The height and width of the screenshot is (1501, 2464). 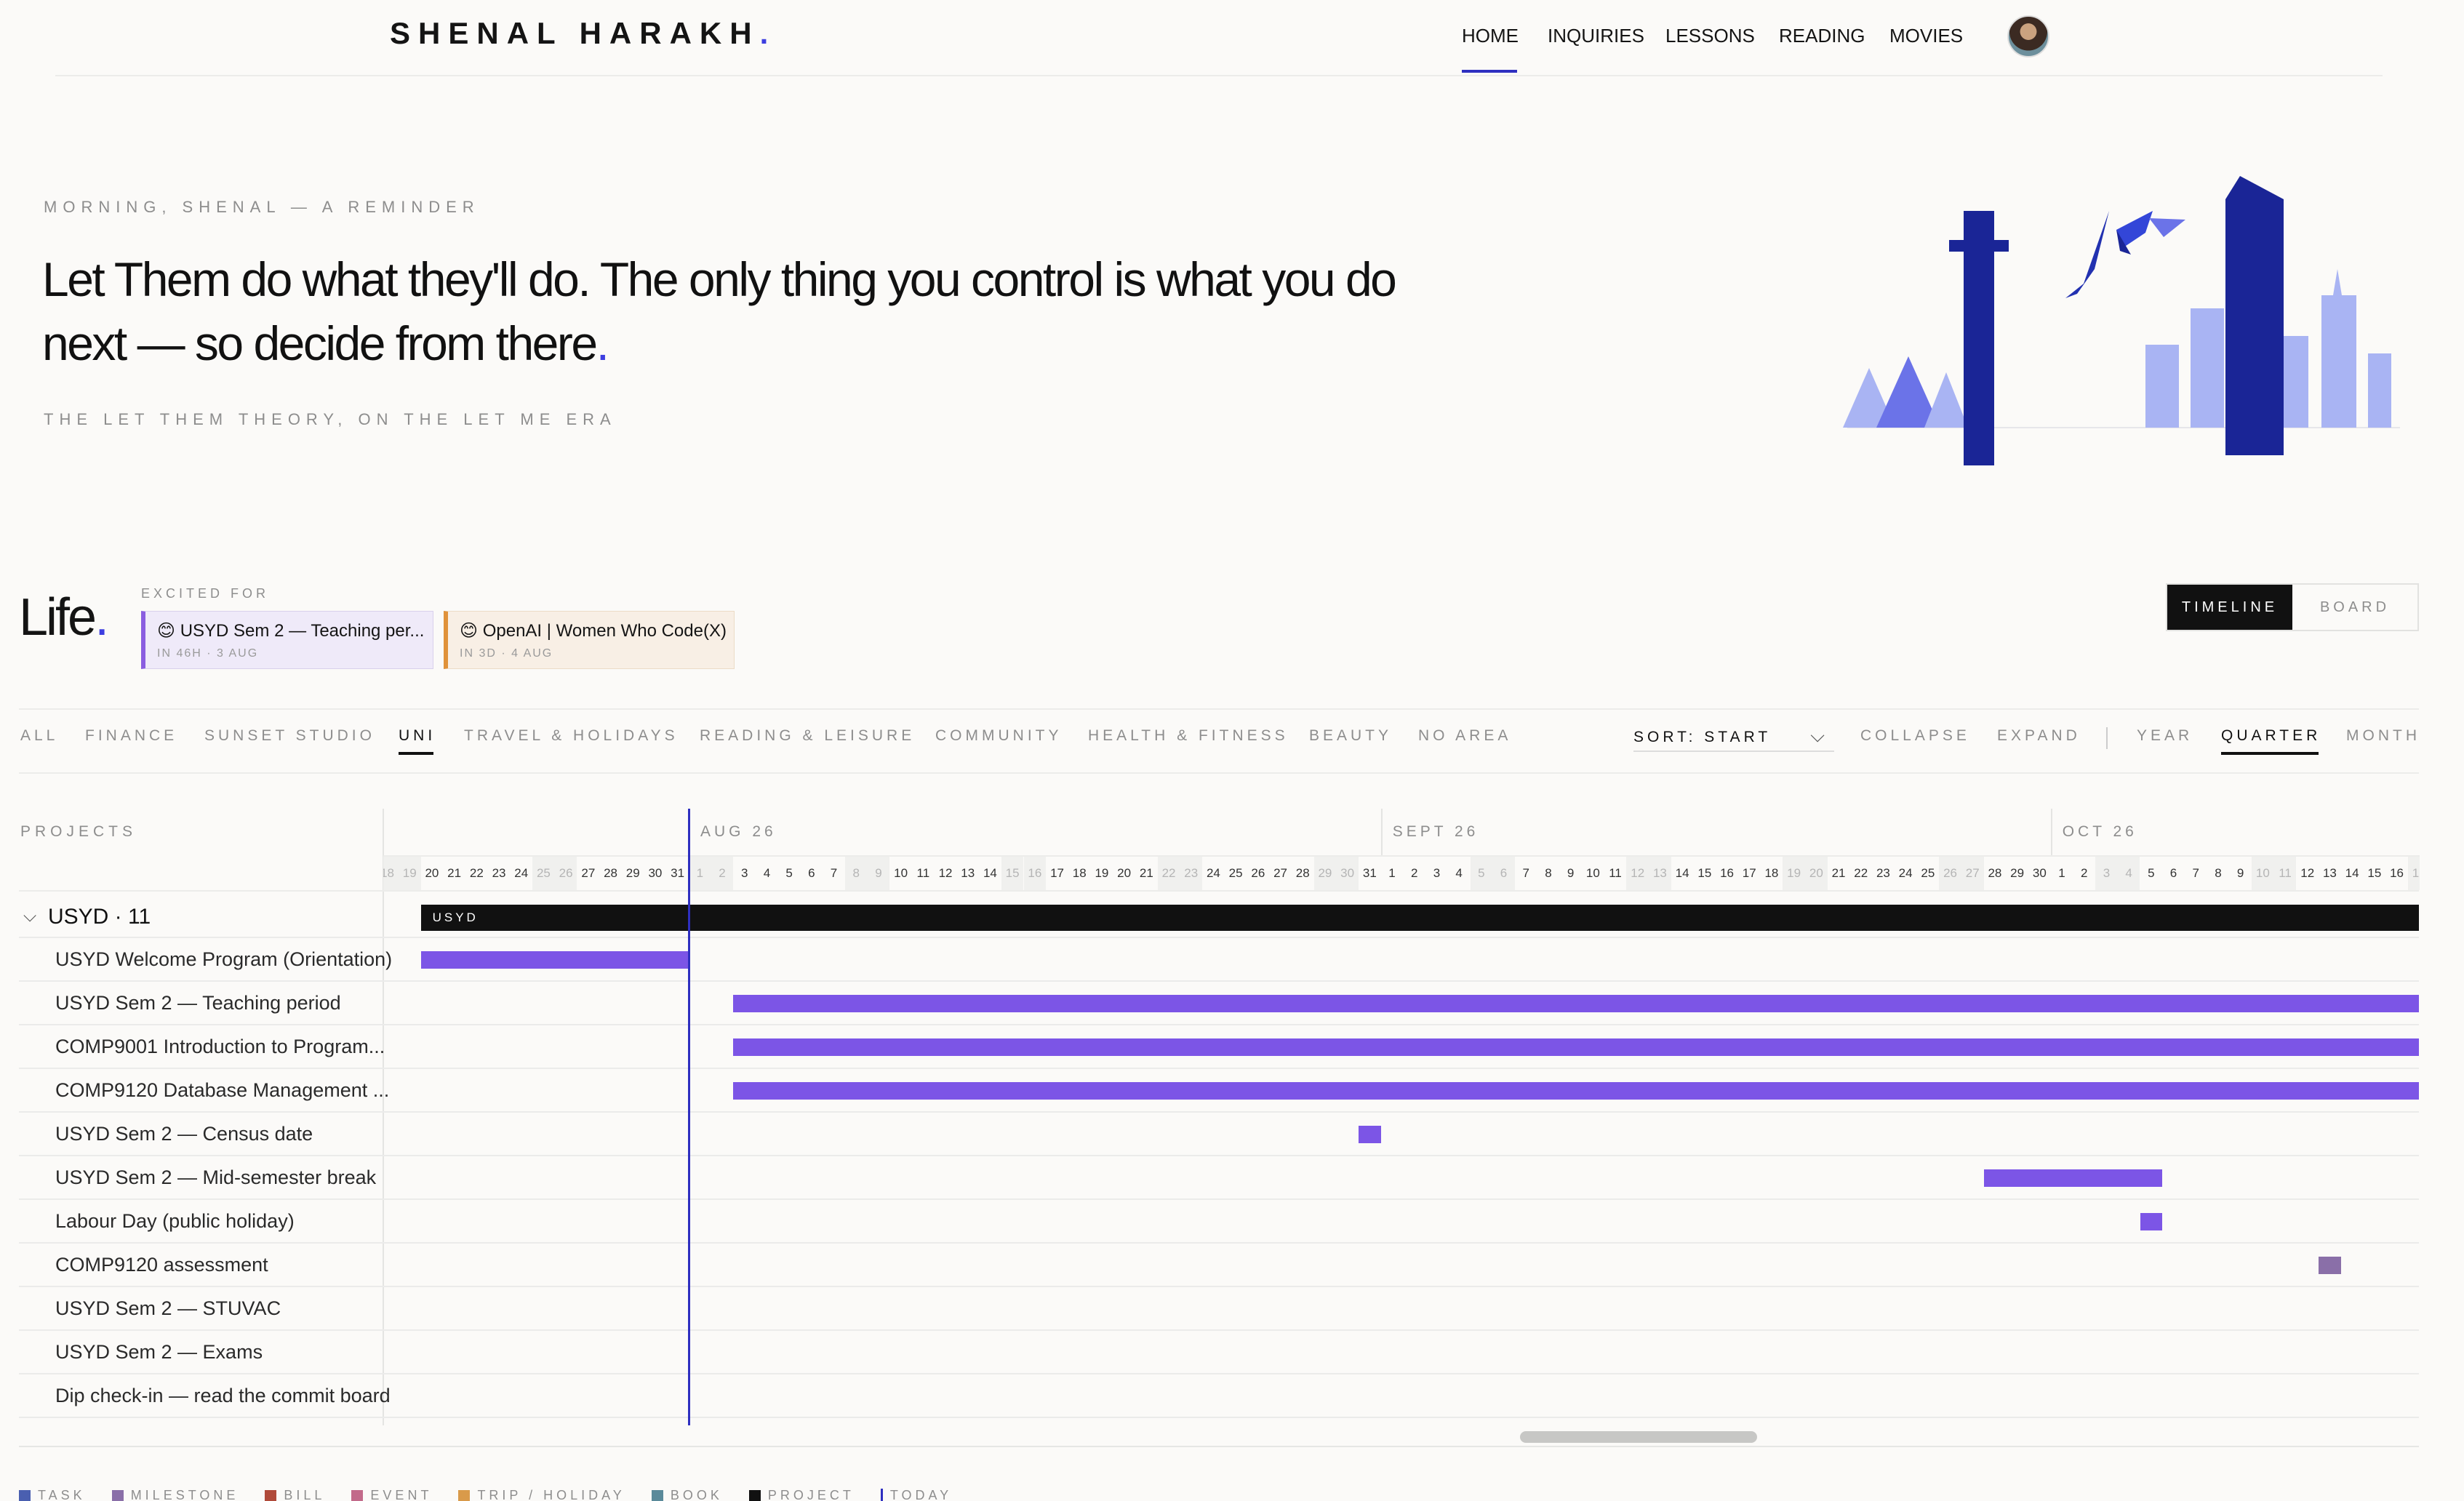 What do you see at coordinates (175, 1494) in the screenshot?
I see `legend-item: MILESTONE` at bounding box center [175, 1494].